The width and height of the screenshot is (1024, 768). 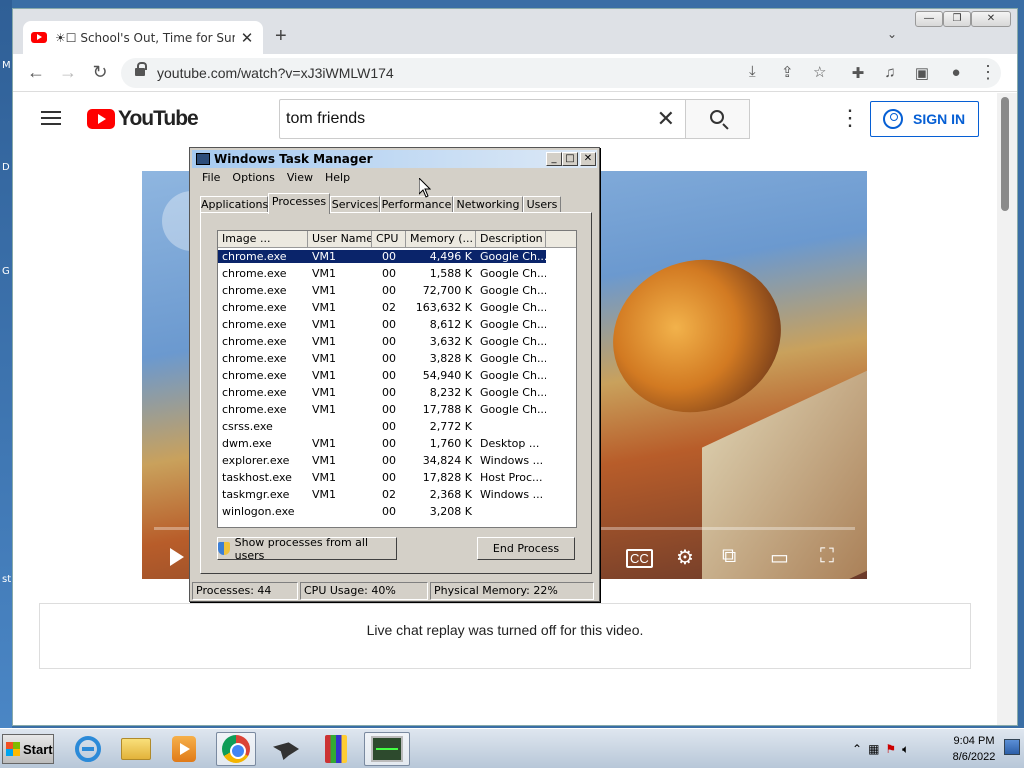 What do you see at coordinates (394, 159) in the screenshot?
I see `task-manager-titlebar: Windows Task Manager _ □ ✕` at bounding box center [394, 159].